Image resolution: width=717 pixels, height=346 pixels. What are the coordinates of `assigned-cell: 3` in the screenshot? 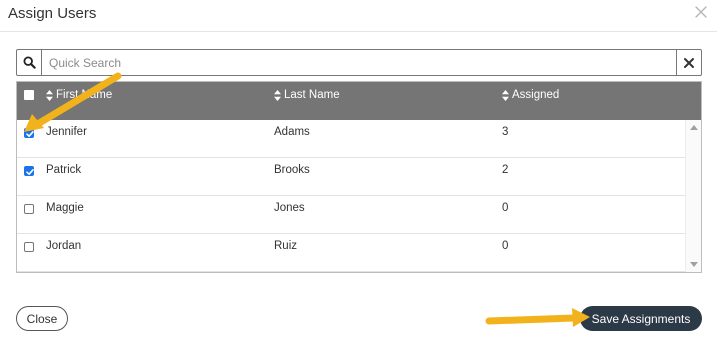 It's located at (505, 132).